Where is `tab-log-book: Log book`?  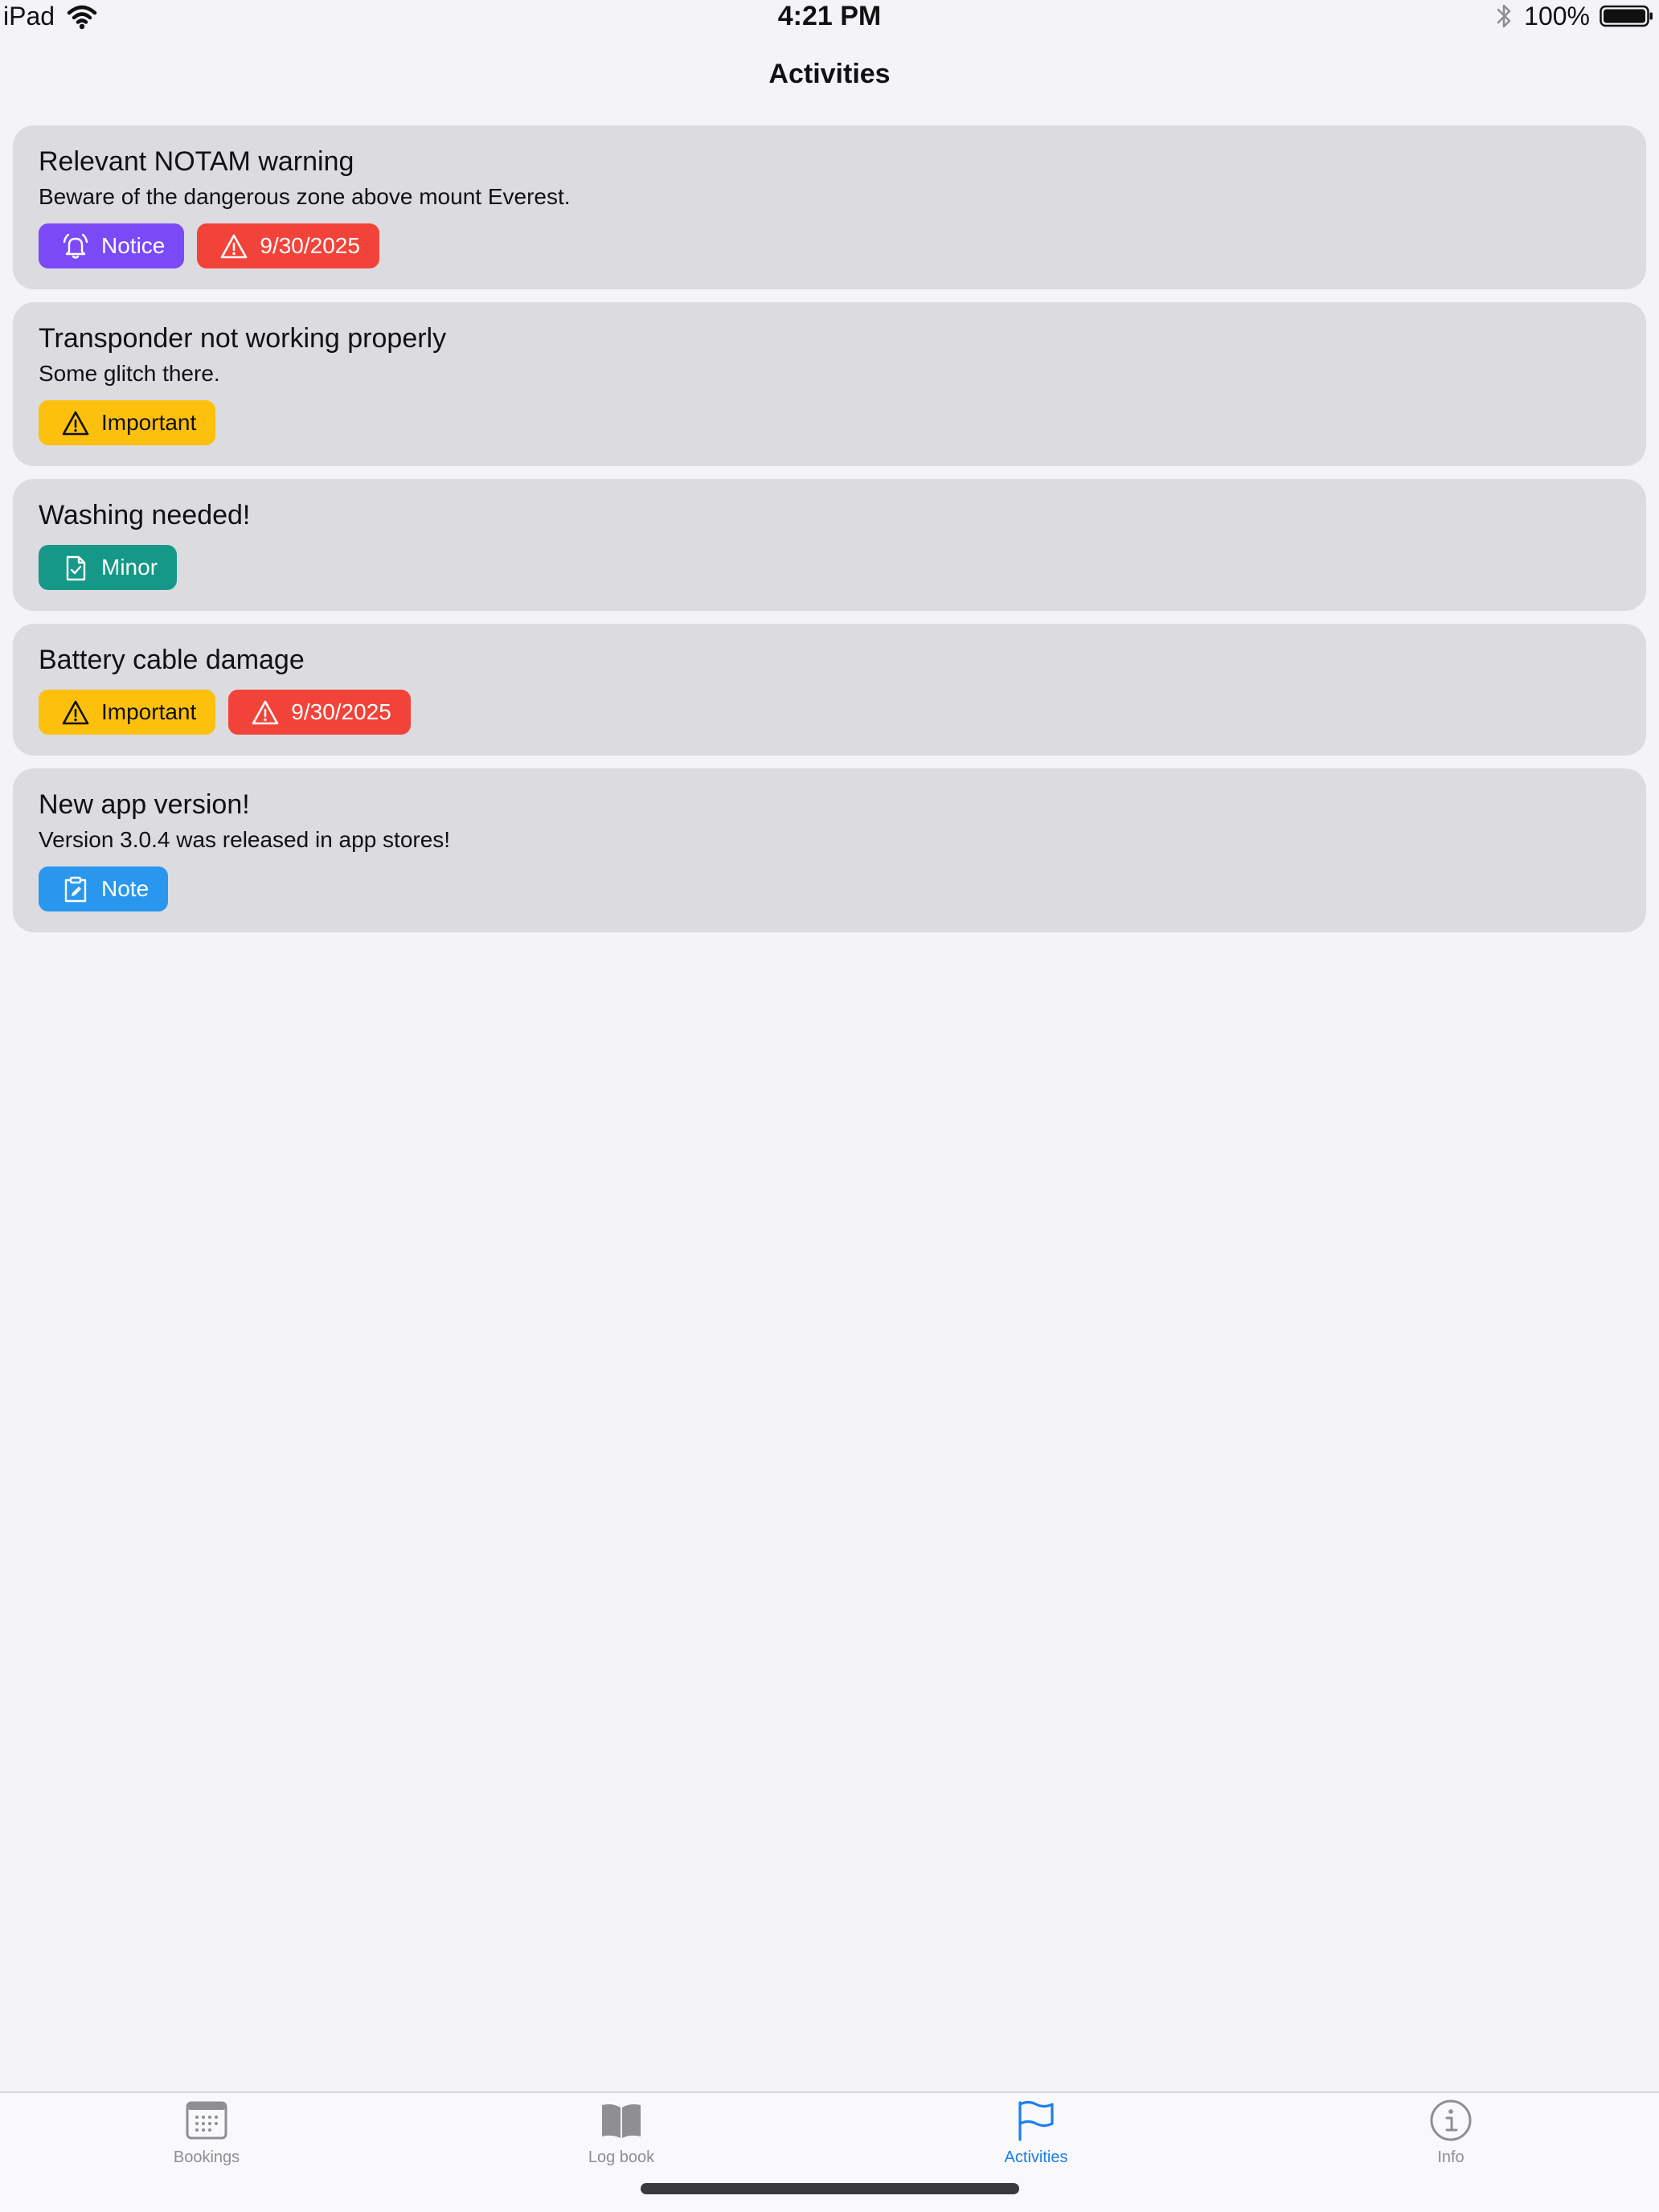
tab-log-book: Log book is located at coordinates (621, 2137).